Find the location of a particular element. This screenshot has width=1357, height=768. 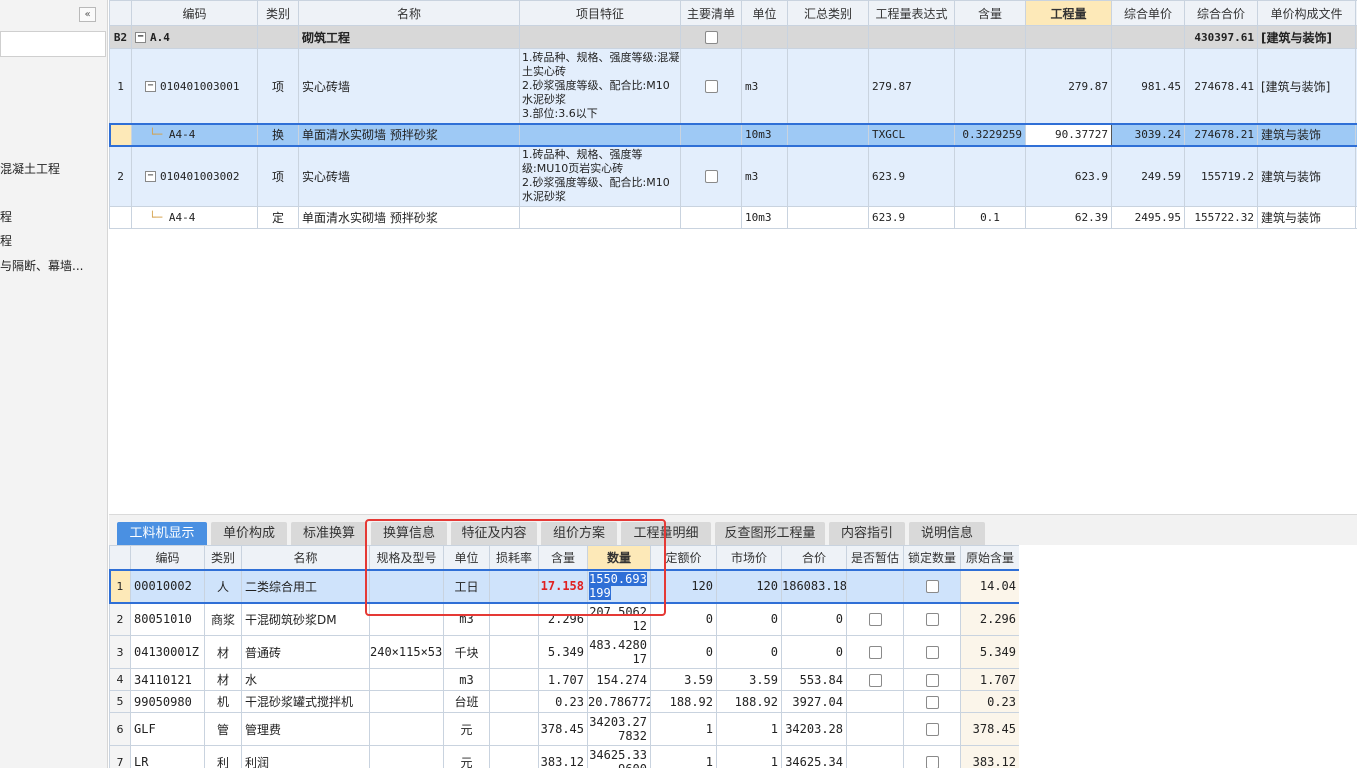

cell-feature is located at coordinates (600, 37).